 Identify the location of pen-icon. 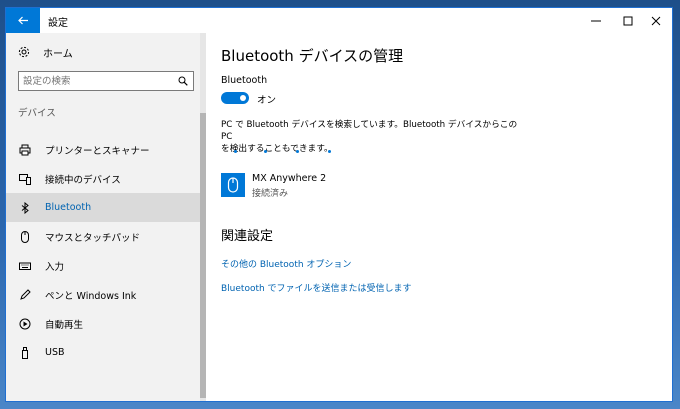
(25, 294).